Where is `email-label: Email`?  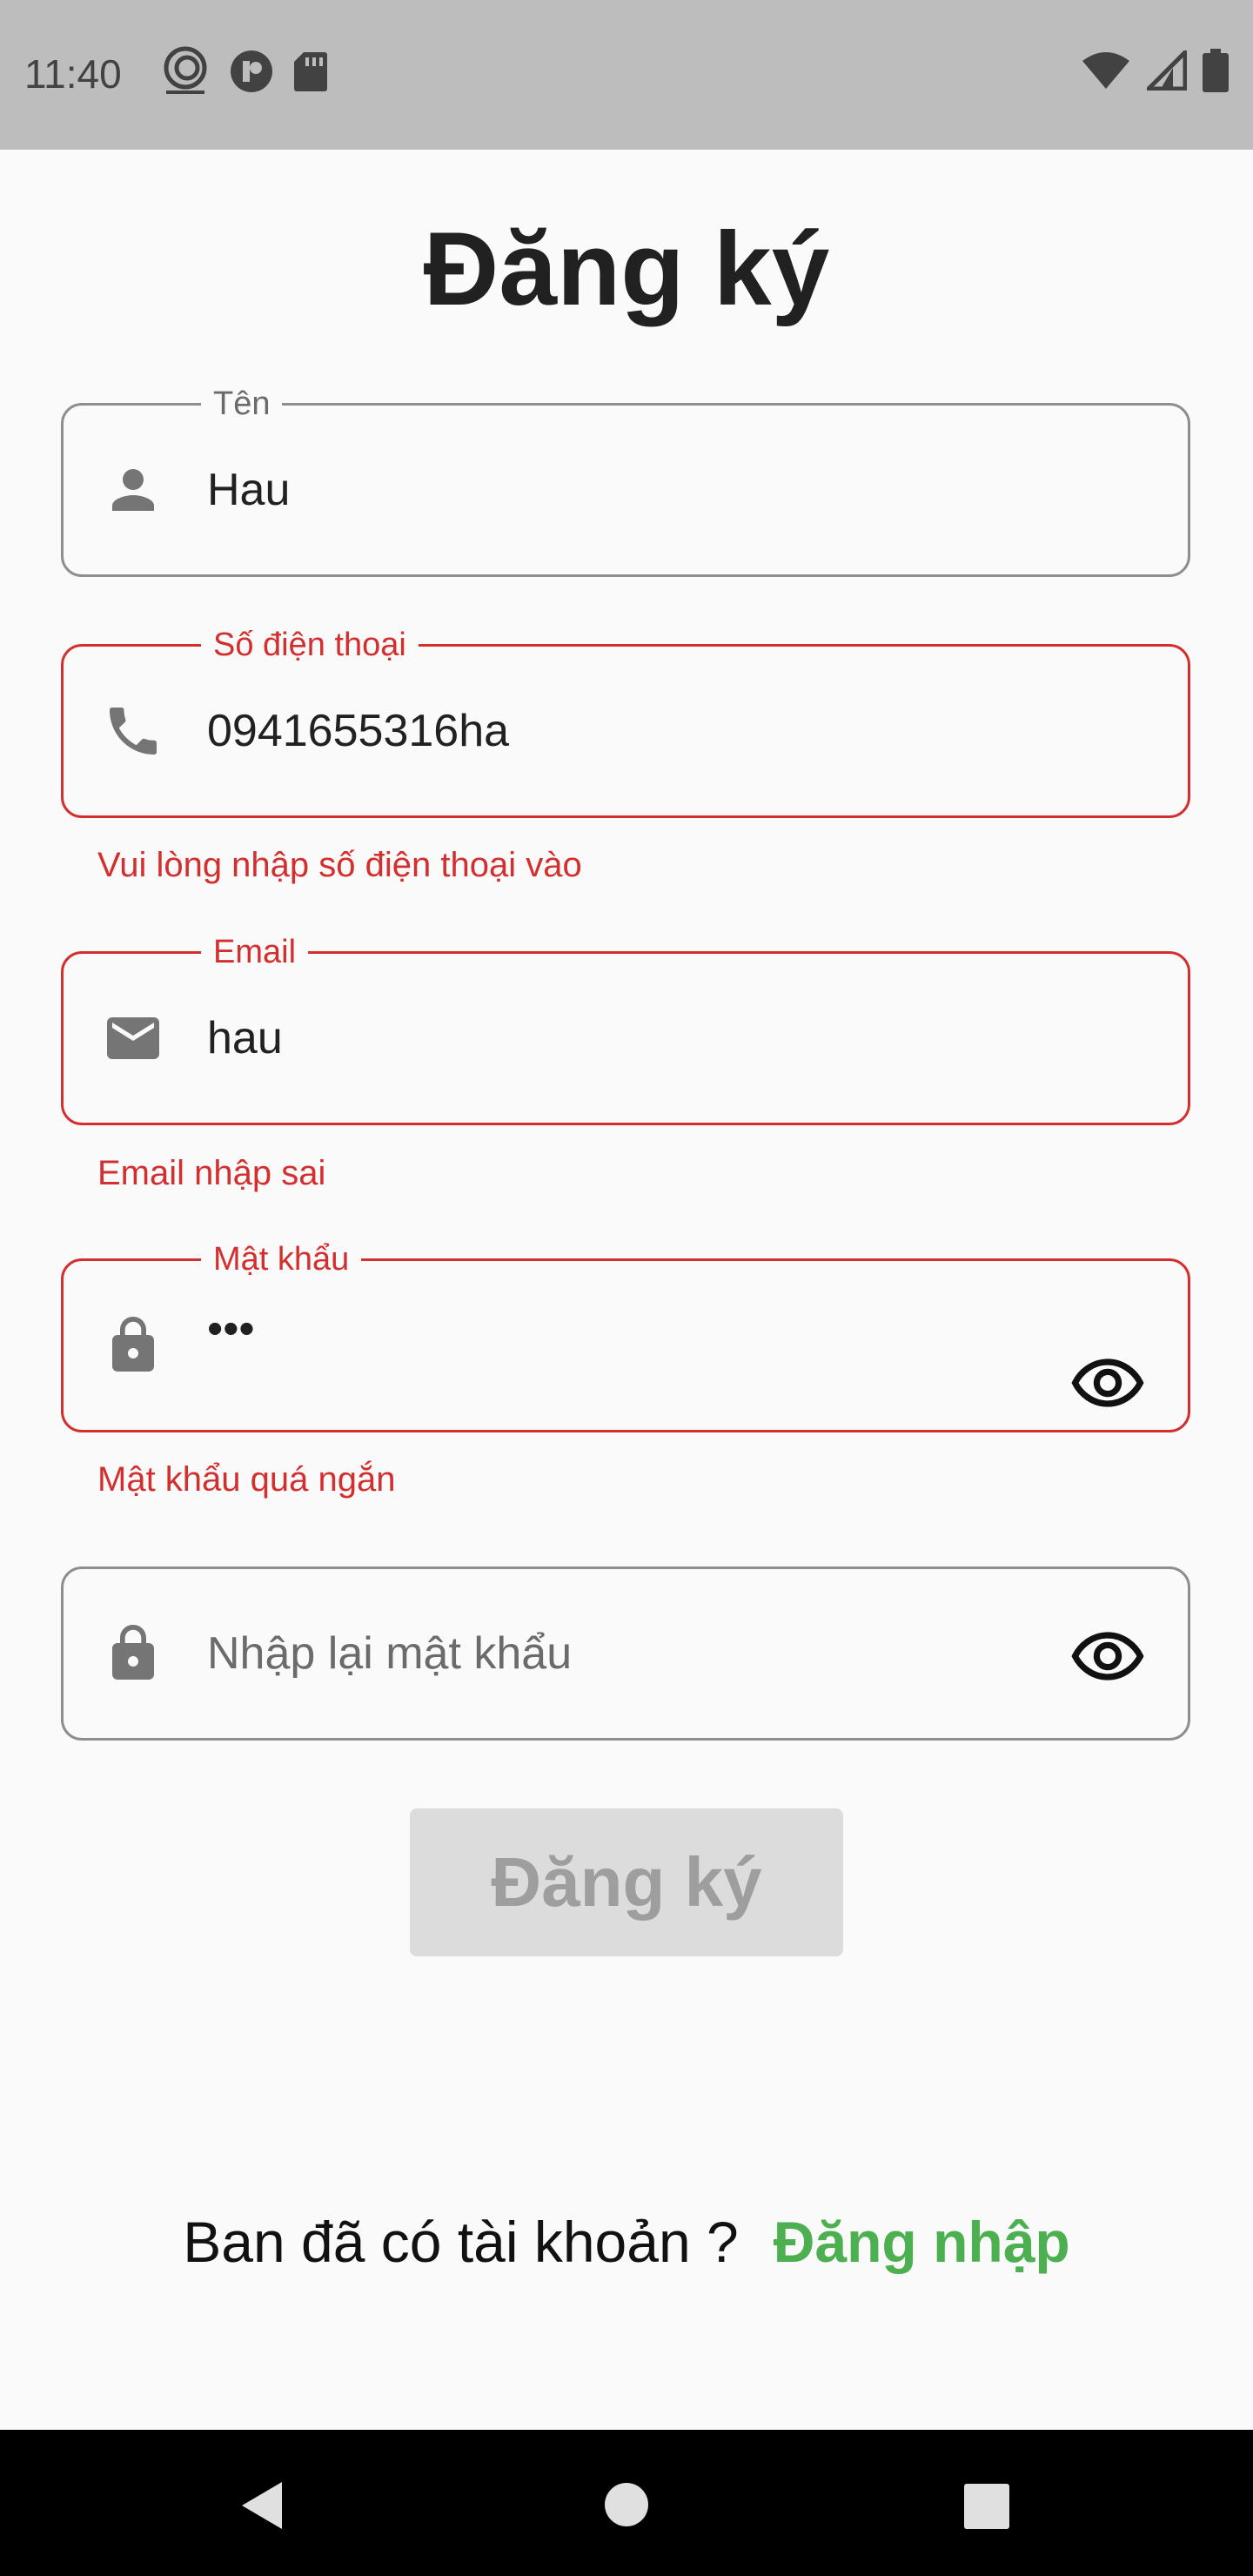 email-label: Email is located at coordinates (255, 952).